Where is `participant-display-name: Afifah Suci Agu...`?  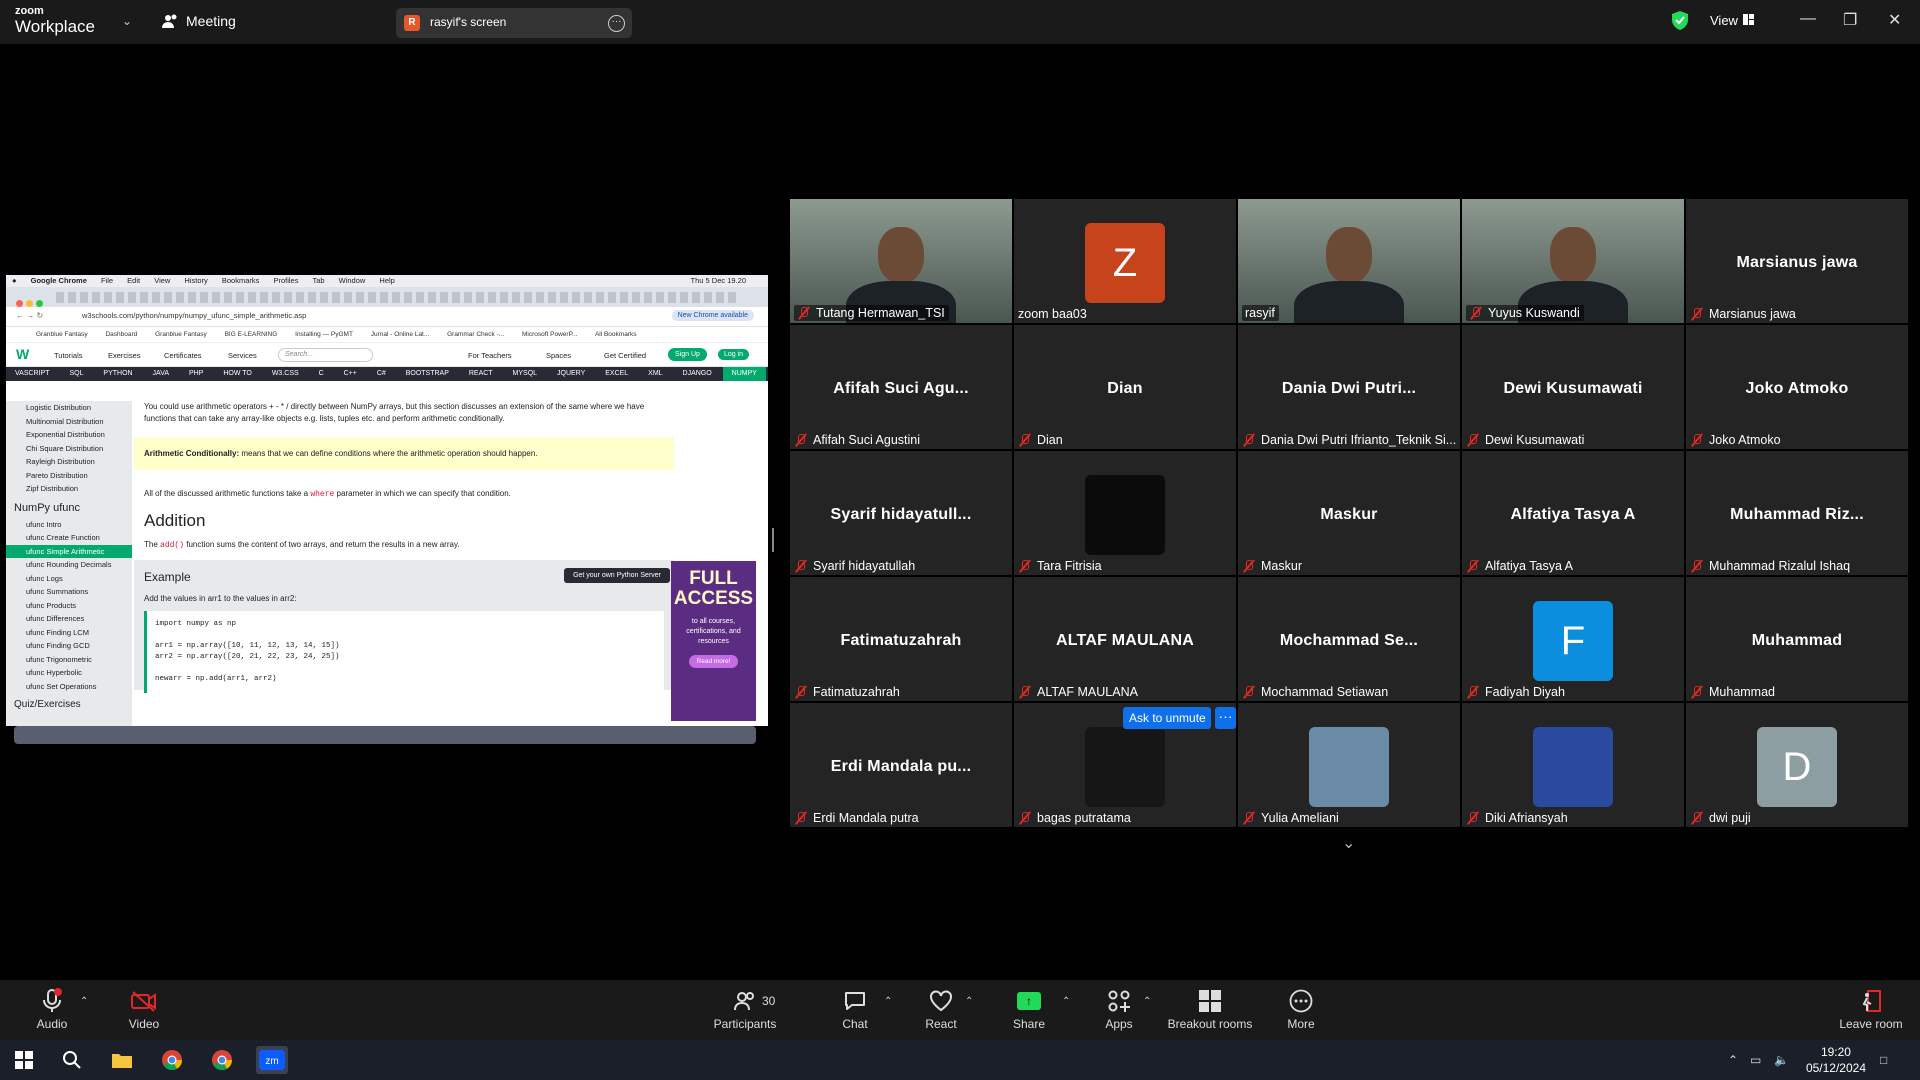 participant-display-name: Afifah Suci Agu... is located at coordinates (901, 388).